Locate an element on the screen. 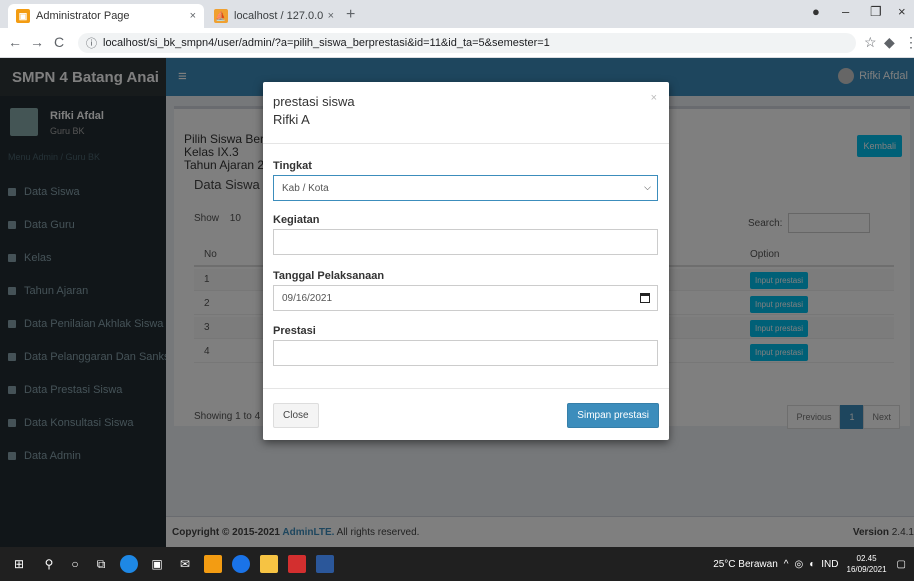 The image size is (914, 581). kegiatan-input is located at coordinates (465, 242).